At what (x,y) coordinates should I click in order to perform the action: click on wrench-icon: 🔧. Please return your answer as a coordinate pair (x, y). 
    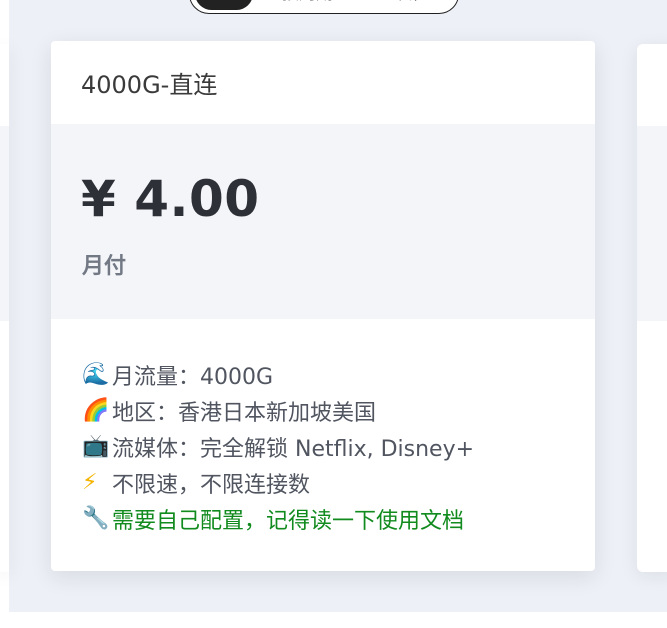
    Looking at the image, I should click on (96, 518).